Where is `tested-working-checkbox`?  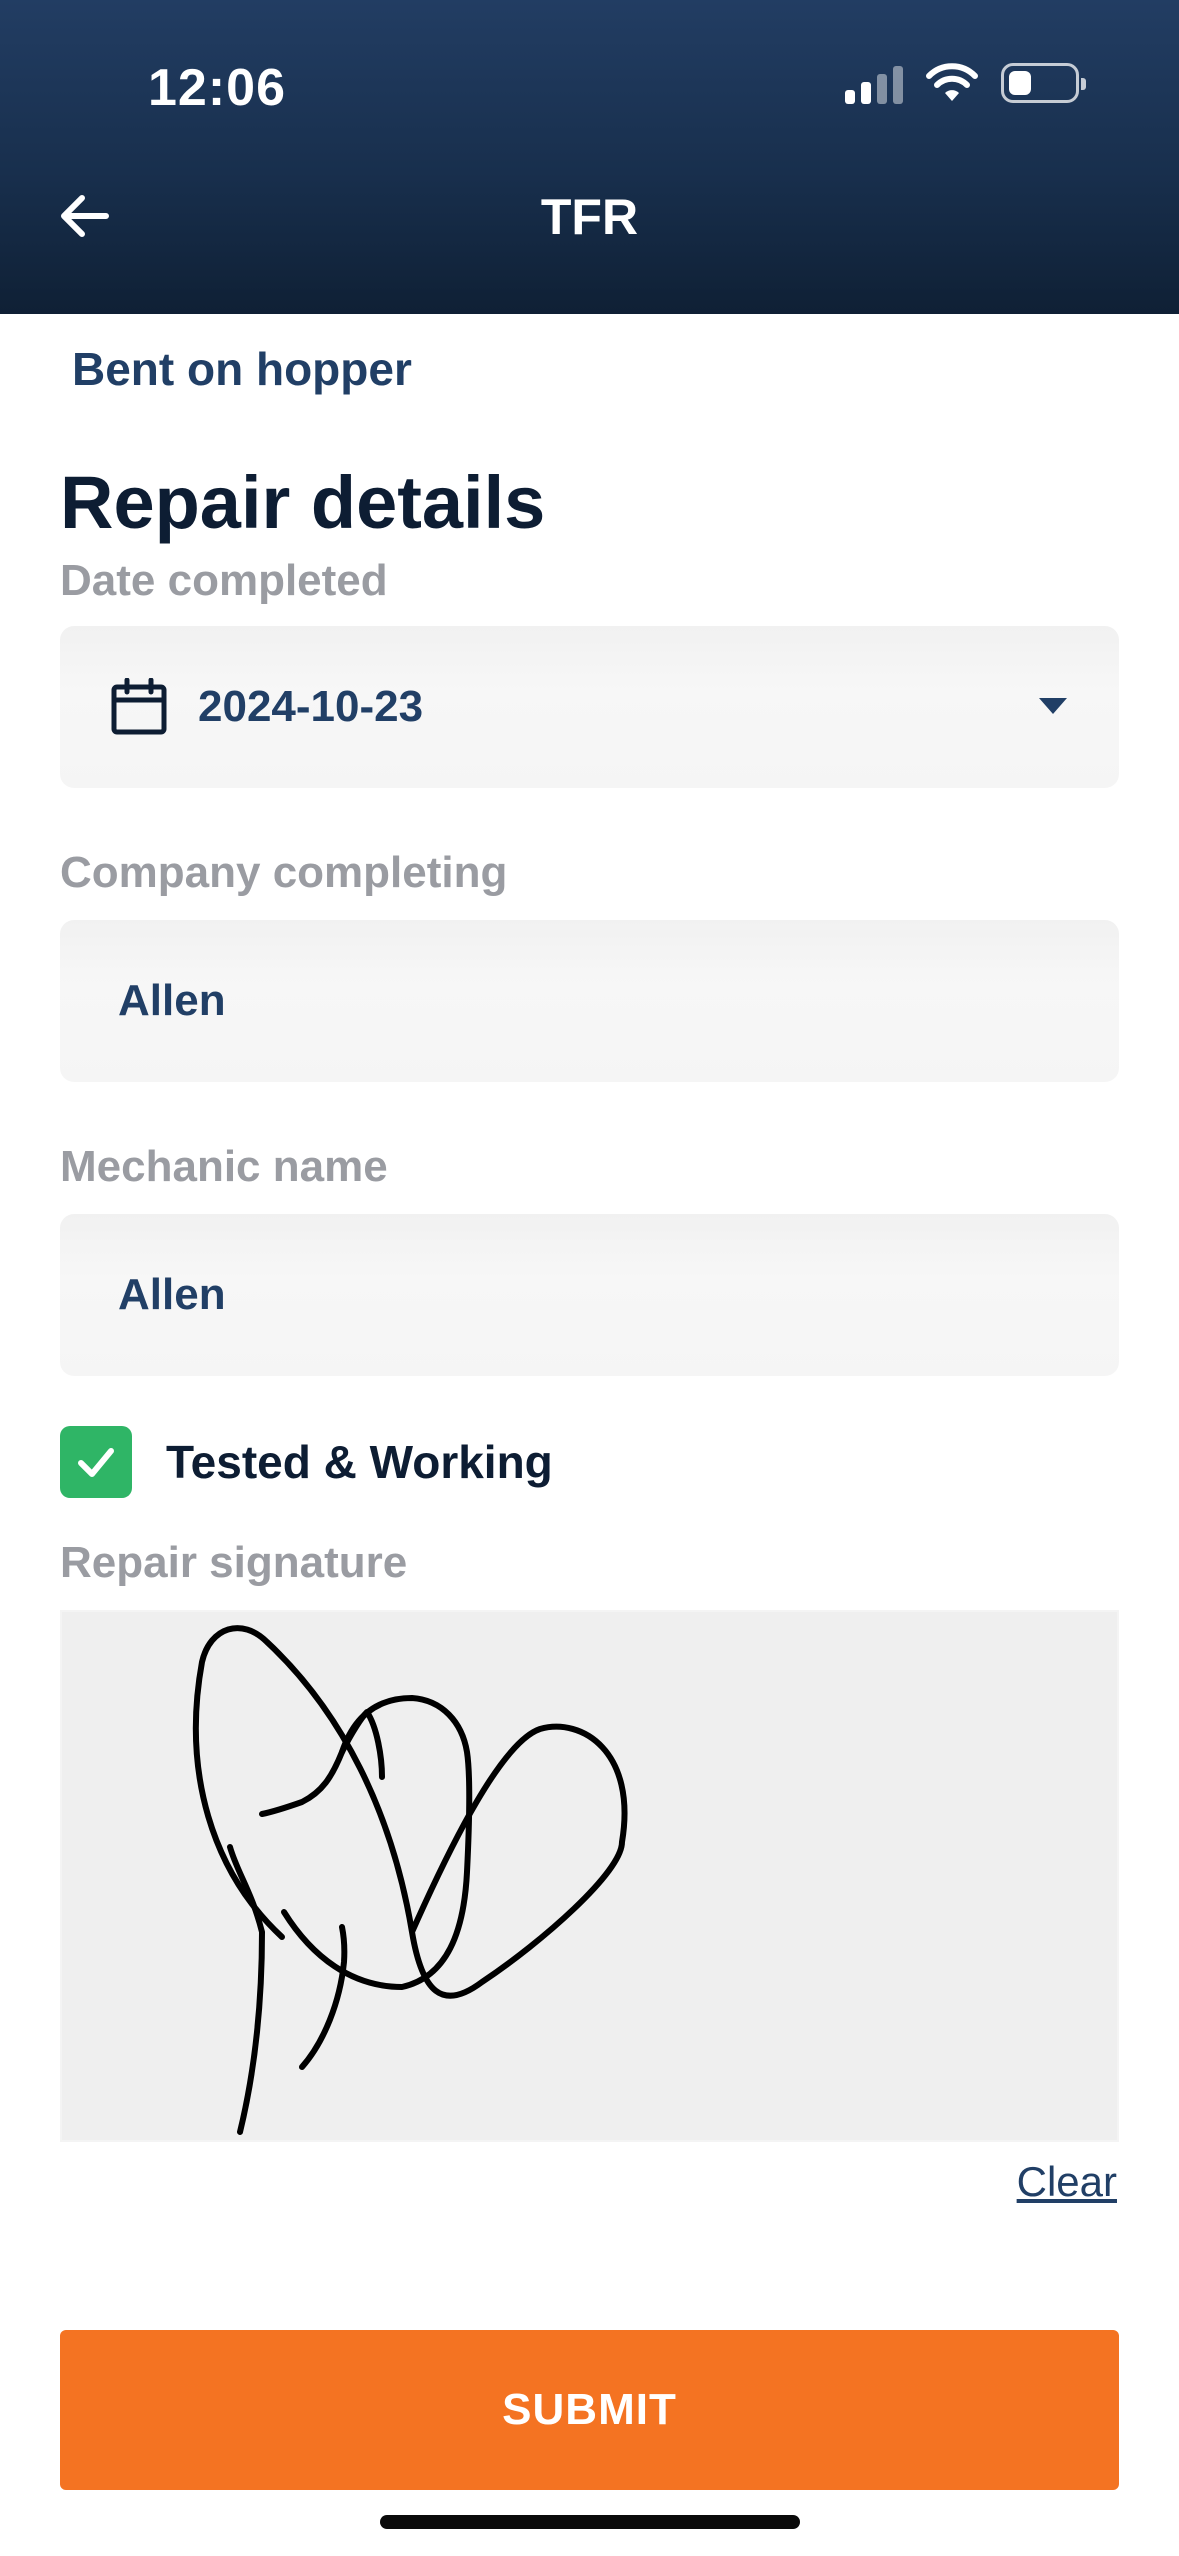 tested-working-checkbox is located at coordinates (96, 1462).